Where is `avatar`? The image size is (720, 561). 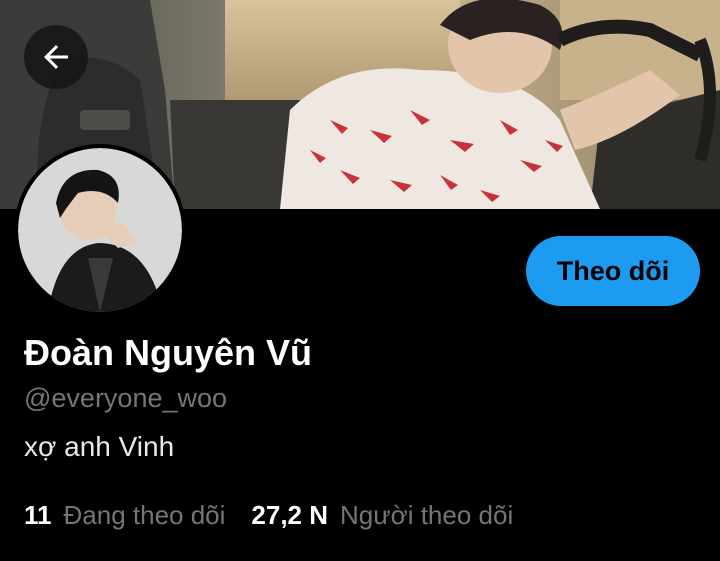
avatar is located at coordinates (100, 230).